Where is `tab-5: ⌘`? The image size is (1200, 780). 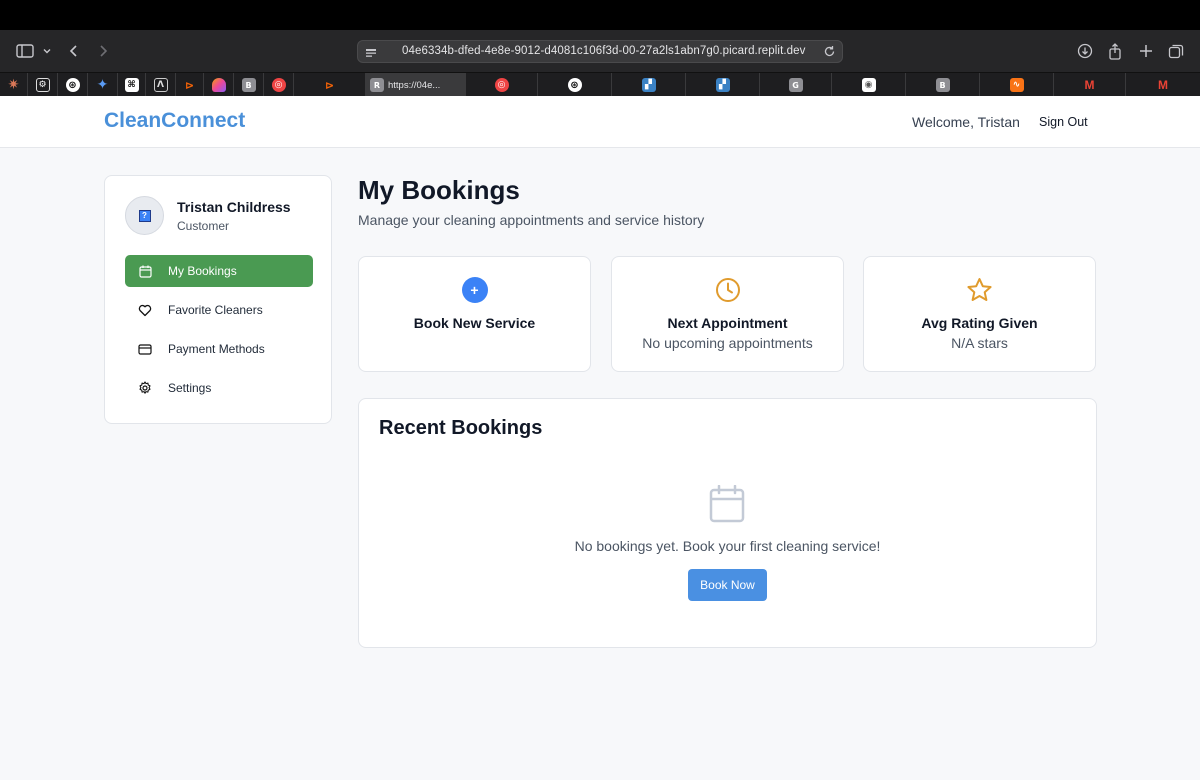
tab-5: ⌘ is located at coordinates (132, 85).